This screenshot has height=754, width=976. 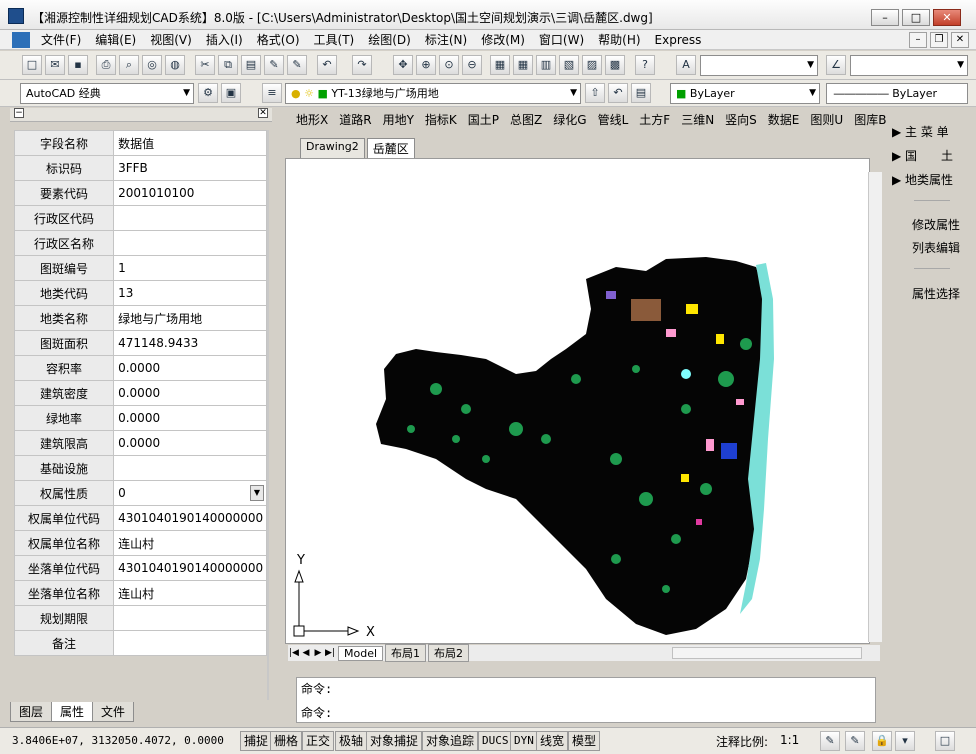 What do you see at coordinates (905, 741) in the screenshot?
I see `tray-settings-icon: ▾` at bounding box center [905, 741].